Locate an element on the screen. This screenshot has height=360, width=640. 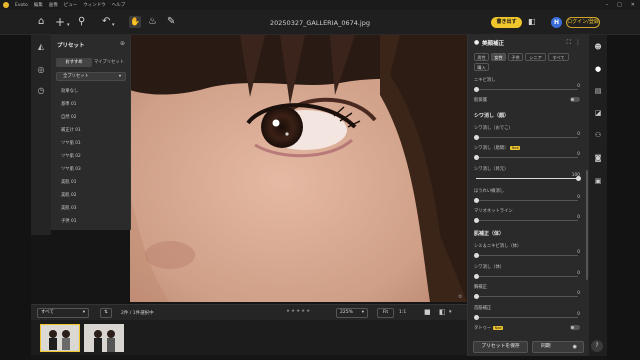
preset-item: 補正け 01 is located at coordinates (71, 130).